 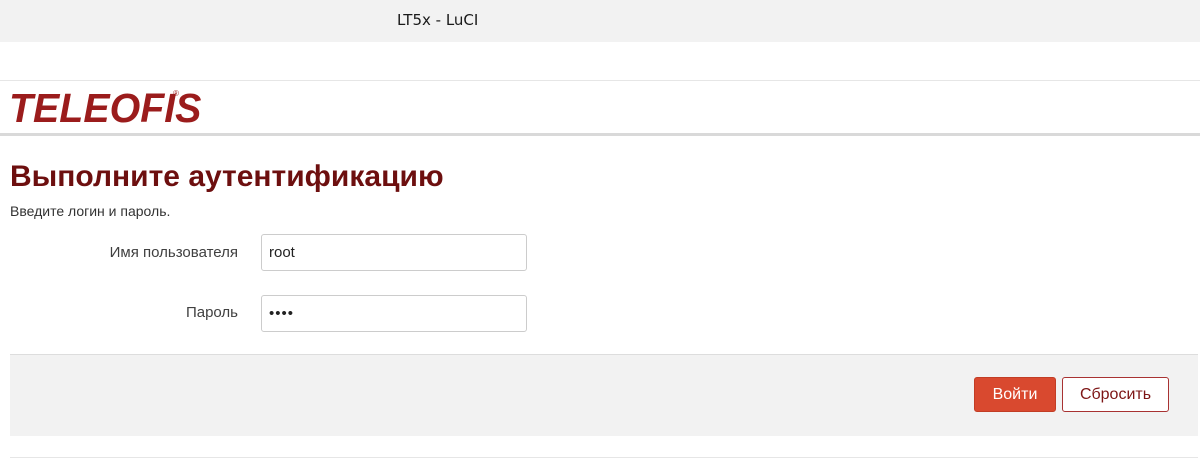 I want to click on page-title: Выполните аутентификацию, so click(x=227, y=176).